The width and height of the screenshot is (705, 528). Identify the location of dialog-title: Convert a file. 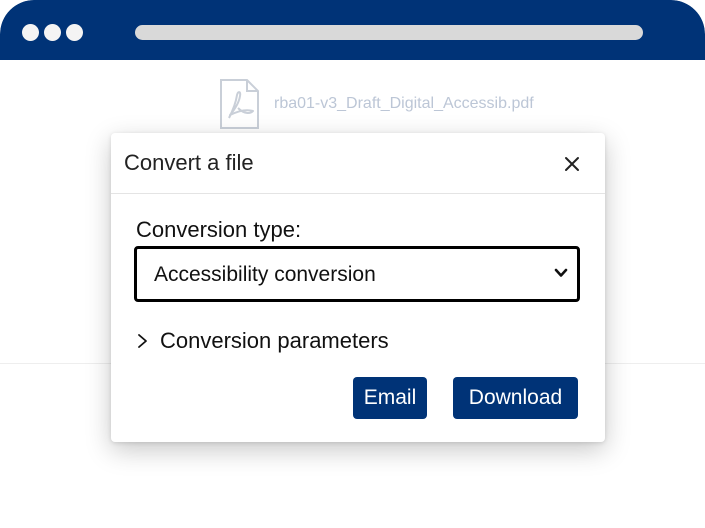
(189, 162).